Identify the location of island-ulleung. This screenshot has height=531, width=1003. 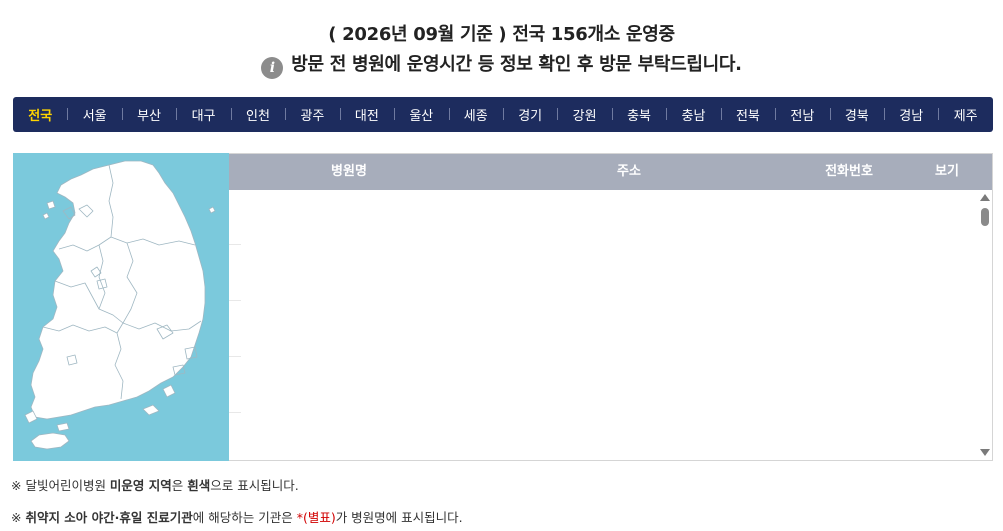
(212, 210).